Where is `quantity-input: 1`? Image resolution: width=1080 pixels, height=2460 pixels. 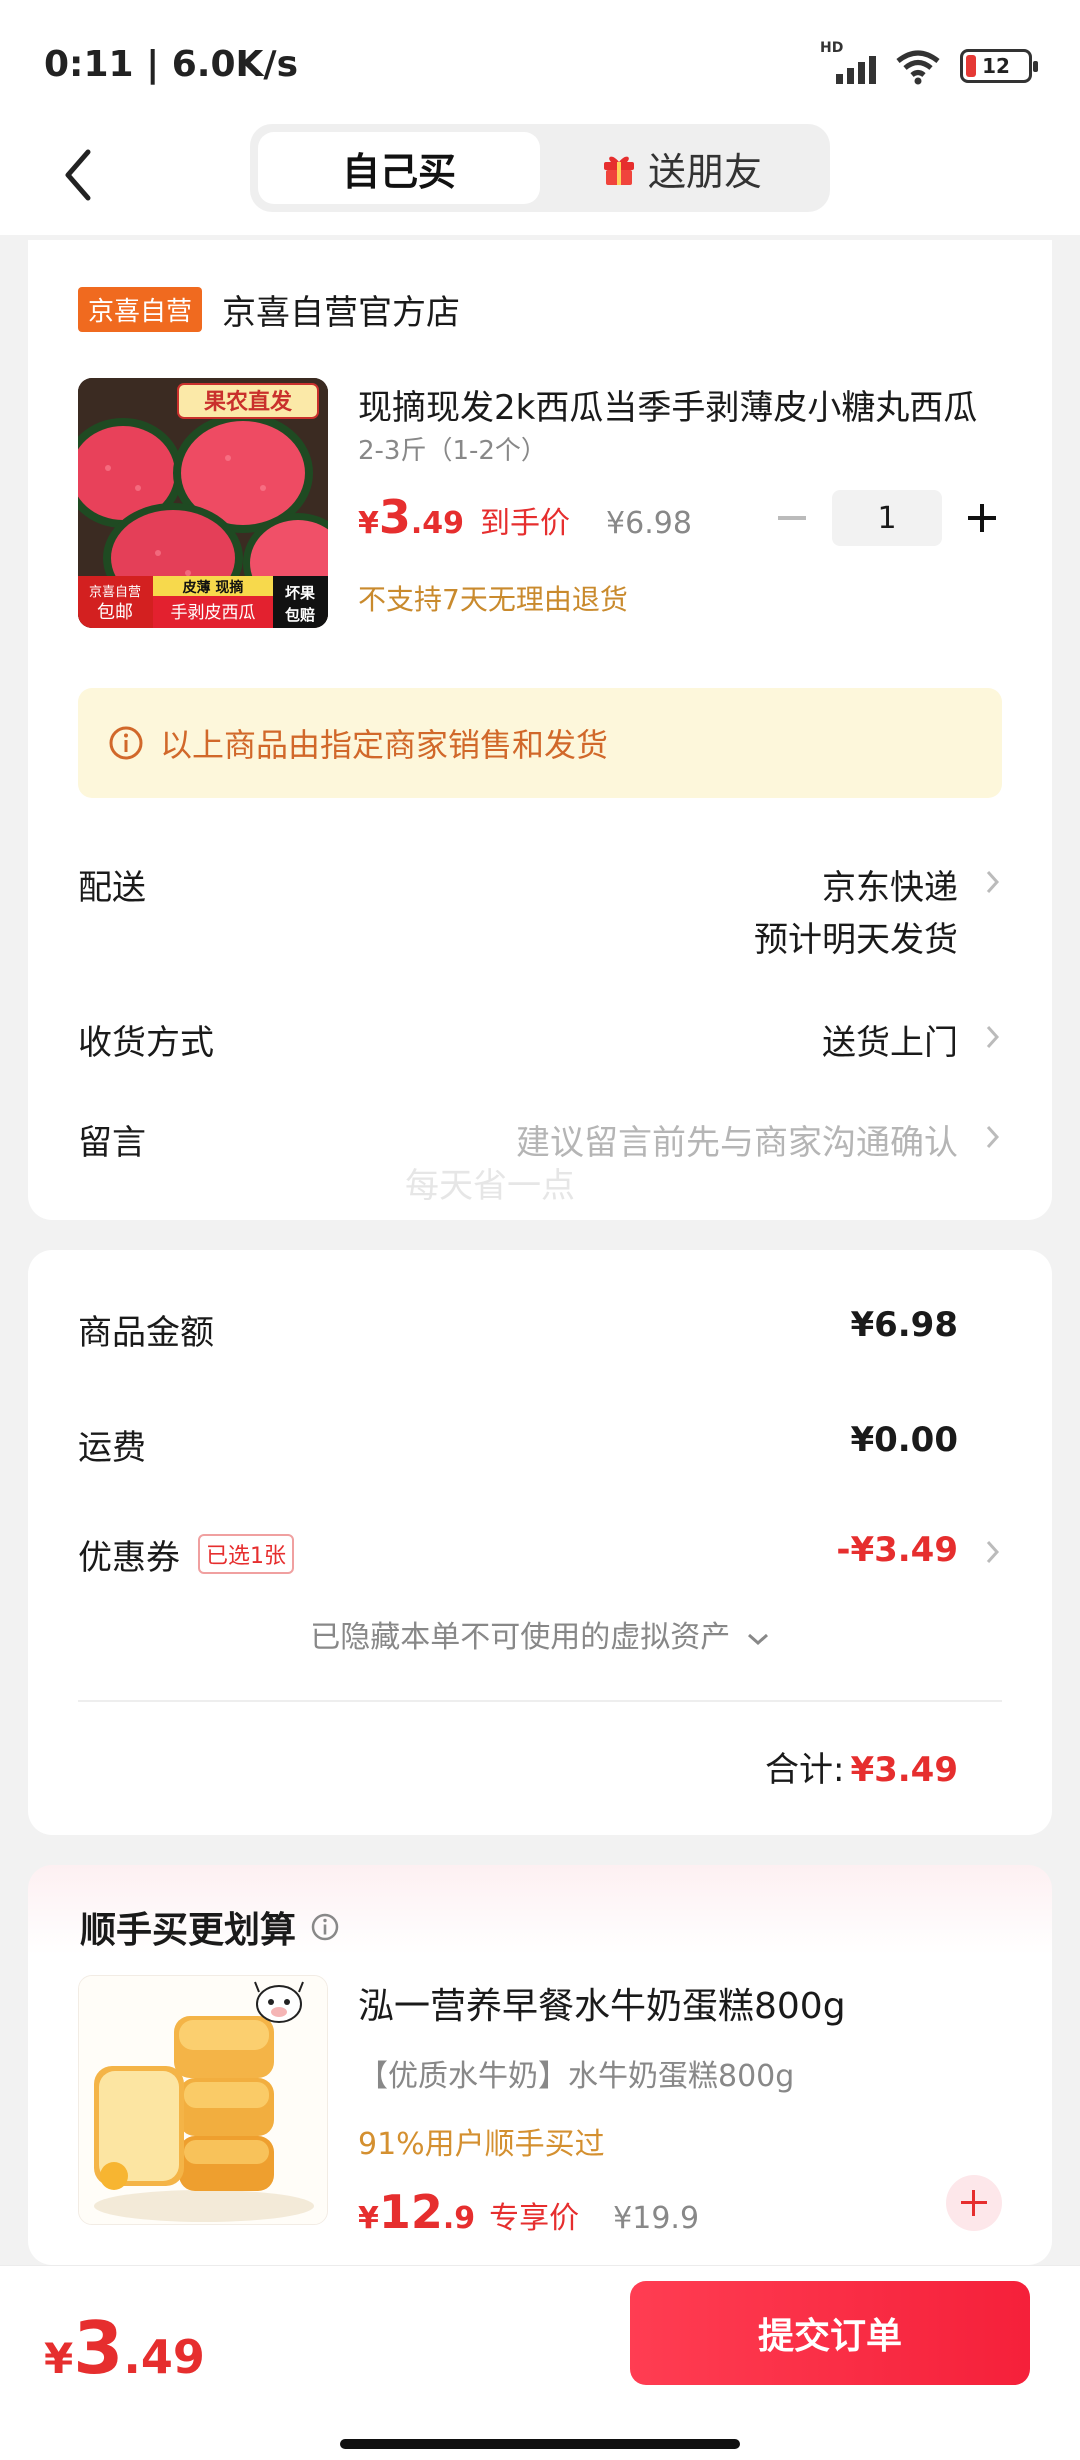 quantity-input: 1 is located at coordinates (887, 518).